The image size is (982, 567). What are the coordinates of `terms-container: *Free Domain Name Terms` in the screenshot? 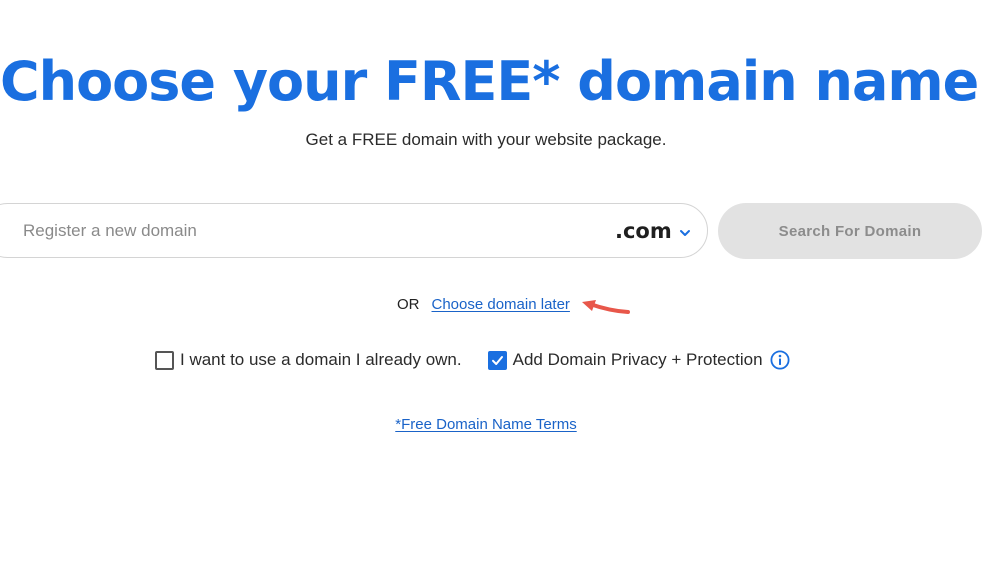 It's located at (486, 425).